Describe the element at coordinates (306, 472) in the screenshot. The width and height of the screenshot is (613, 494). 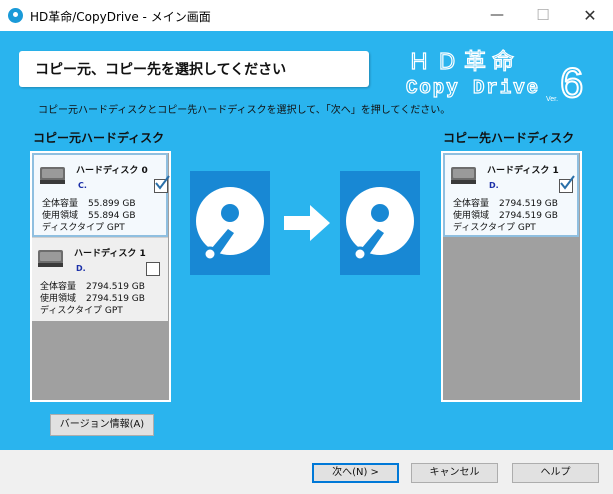
I see `footer-bar: 次へ(N) > キャンセル ヘルプ` at that location.